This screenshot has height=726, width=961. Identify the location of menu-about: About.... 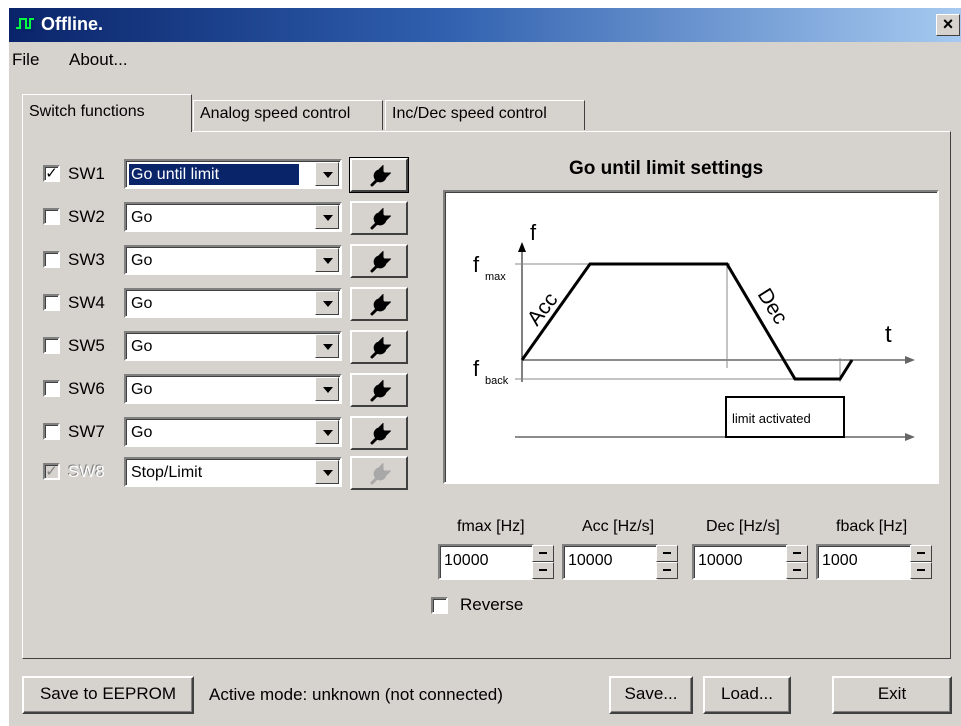
(98, 60).